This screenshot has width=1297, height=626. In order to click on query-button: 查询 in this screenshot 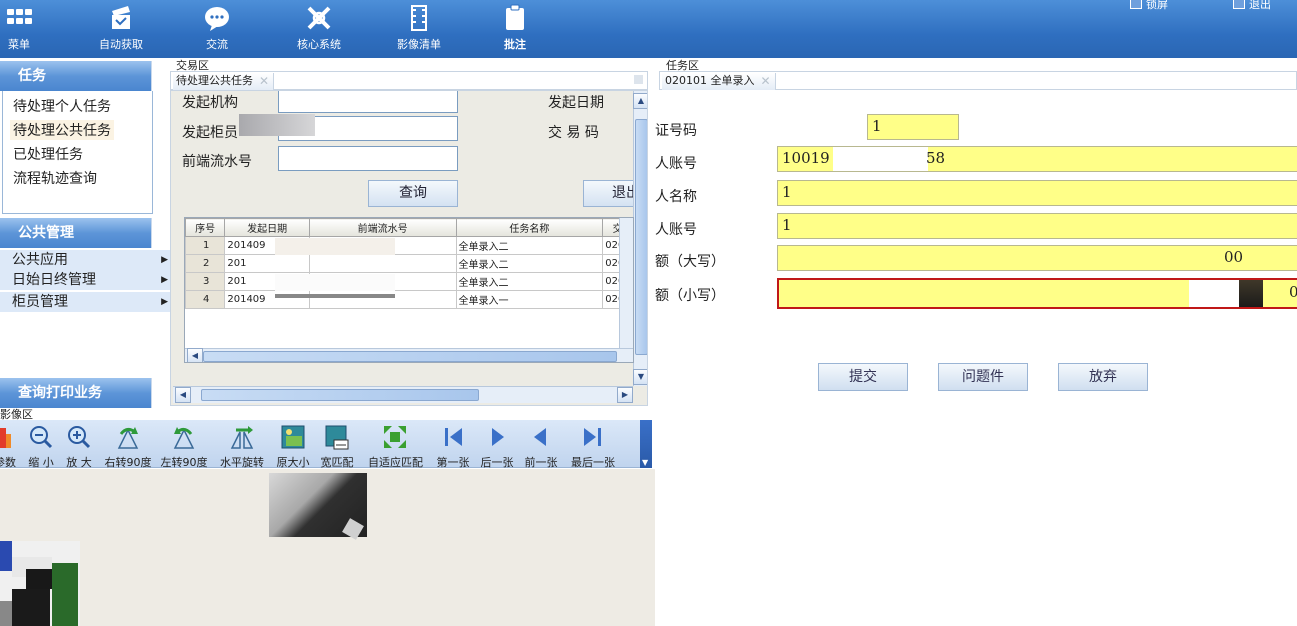, I will do `click(413, 193)`.